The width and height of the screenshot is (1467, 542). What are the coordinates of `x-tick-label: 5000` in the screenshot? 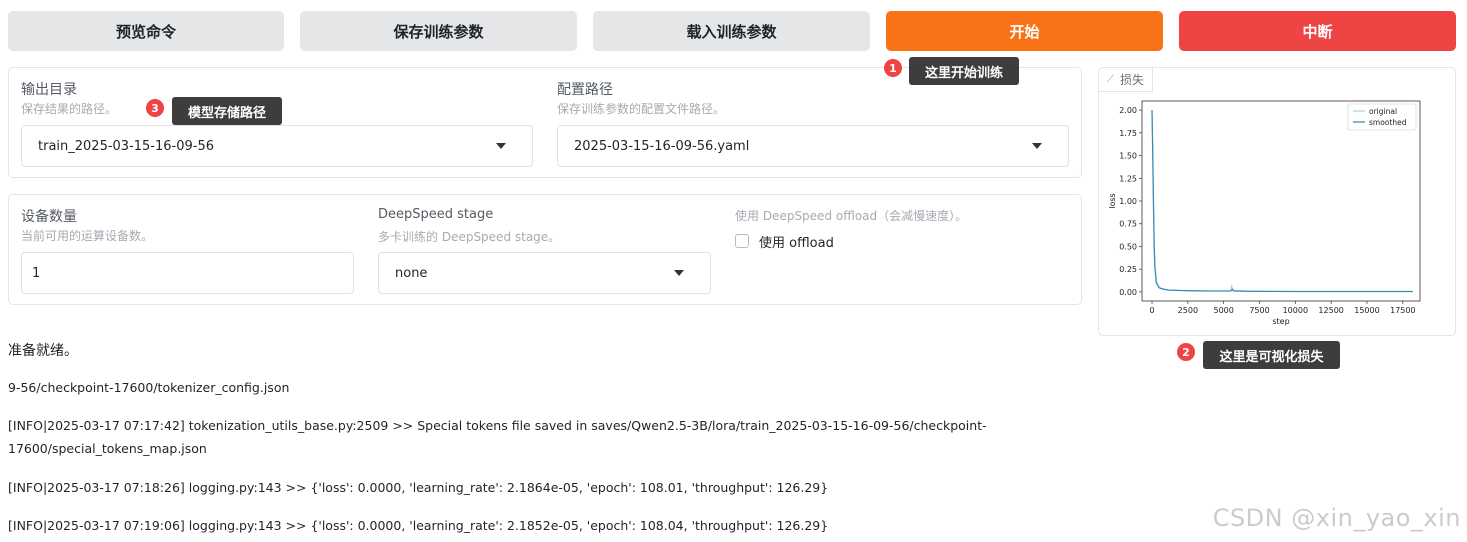 It's located at (1224, 310).